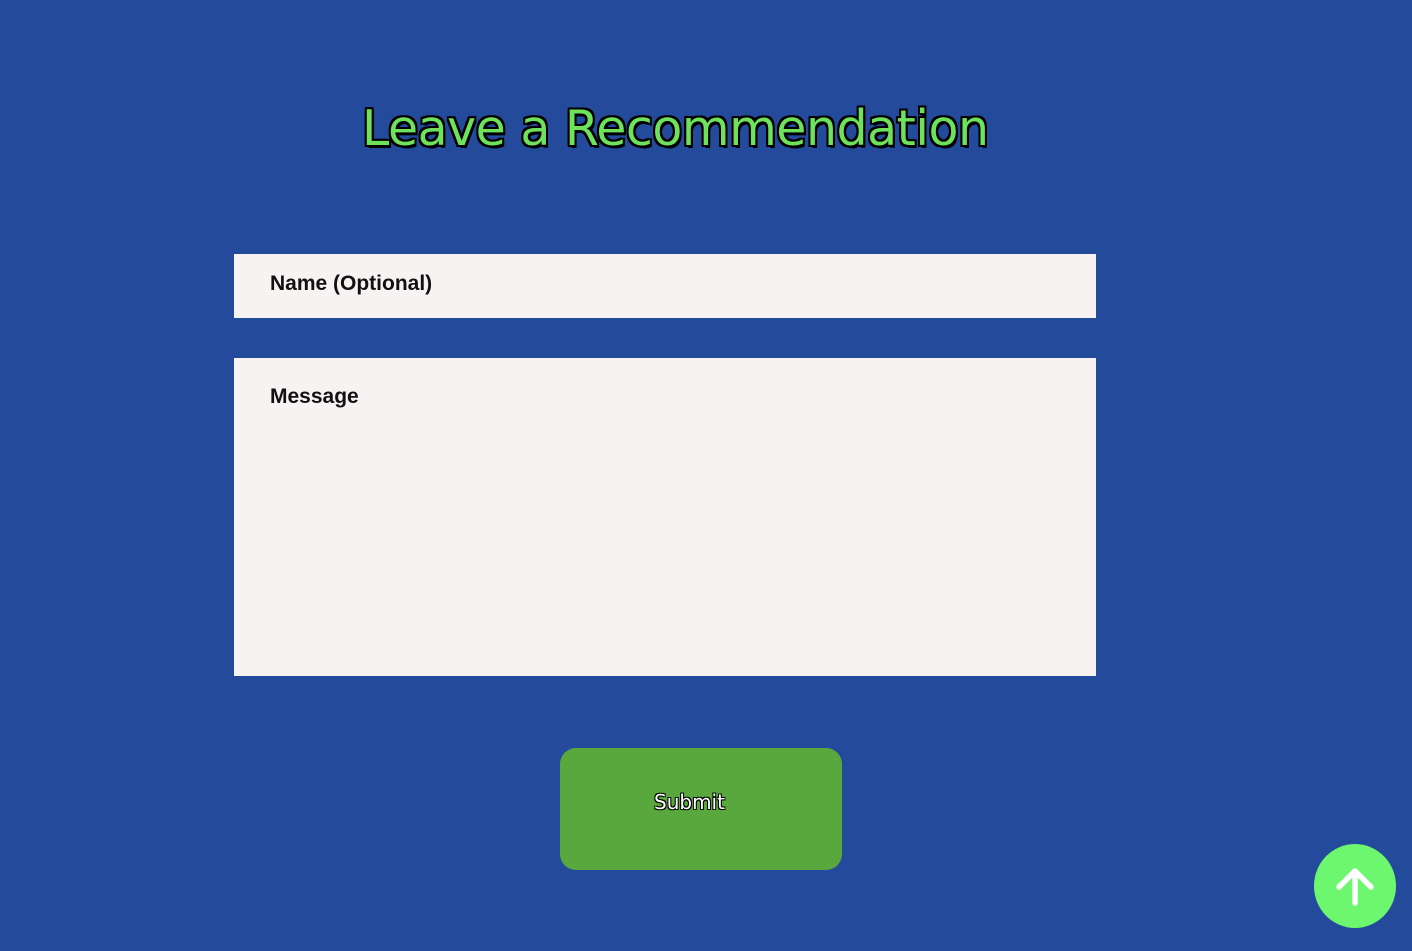  I want to click on page-title: Leave a Recommendation, so click(675, 128).